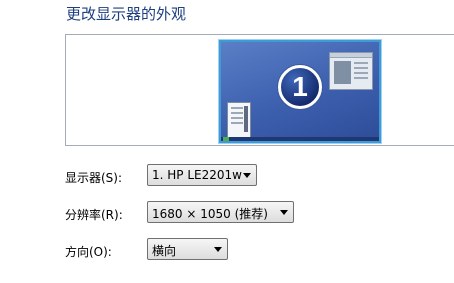 Image resolution: width=454 pixels, height=283 pixels. I want to click on taskbar, so click(300, 139).